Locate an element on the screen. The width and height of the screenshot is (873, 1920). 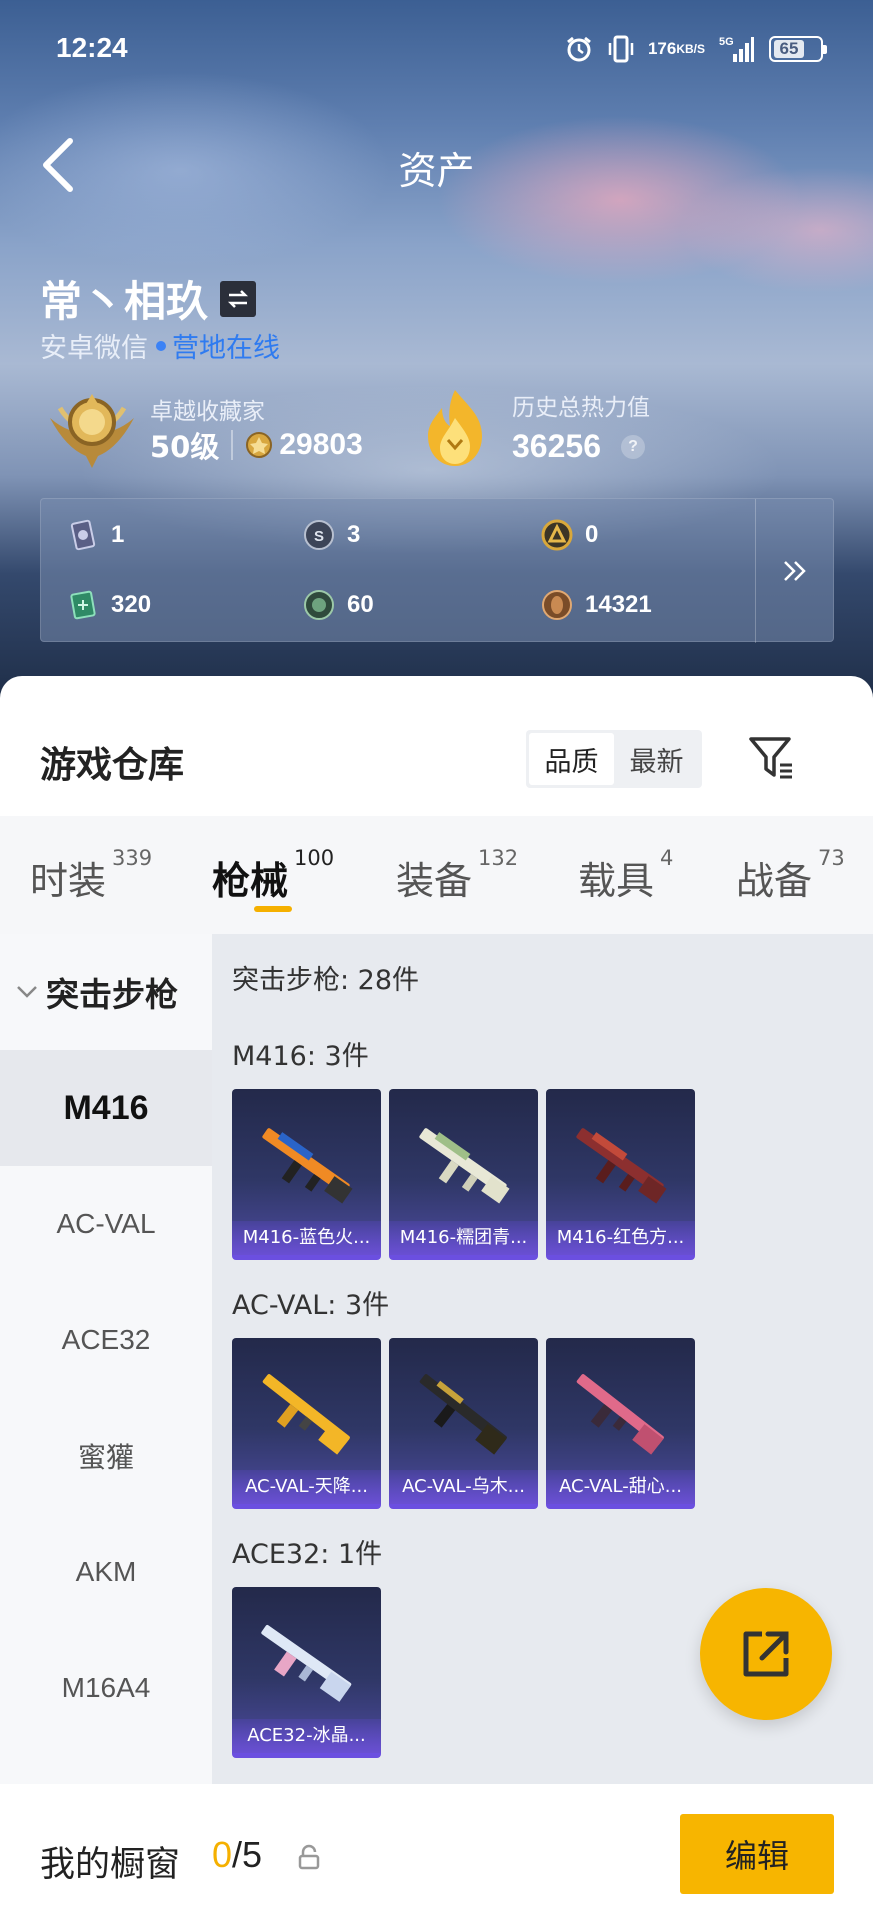
rifle-blue-fire-icon is located at coordinates (307, 1166).